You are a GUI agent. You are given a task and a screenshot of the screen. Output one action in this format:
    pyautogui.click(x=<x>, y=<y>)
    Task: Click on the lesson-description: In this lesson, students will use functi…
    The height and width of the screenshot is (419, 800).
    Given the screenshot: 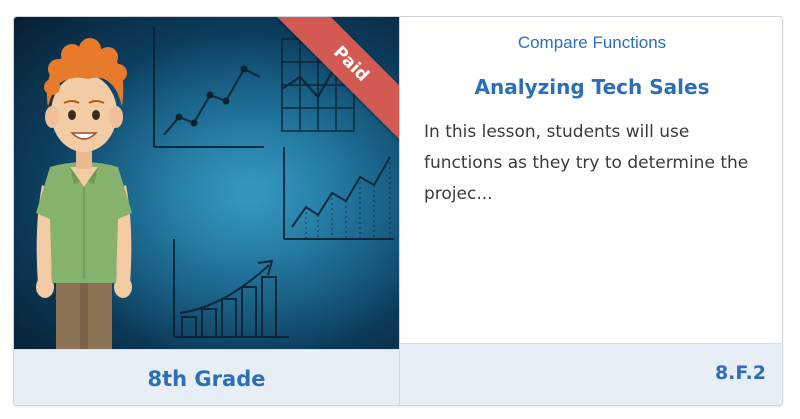 What is the action you would take?
    pyautogui.click(x=586, y=163)
    